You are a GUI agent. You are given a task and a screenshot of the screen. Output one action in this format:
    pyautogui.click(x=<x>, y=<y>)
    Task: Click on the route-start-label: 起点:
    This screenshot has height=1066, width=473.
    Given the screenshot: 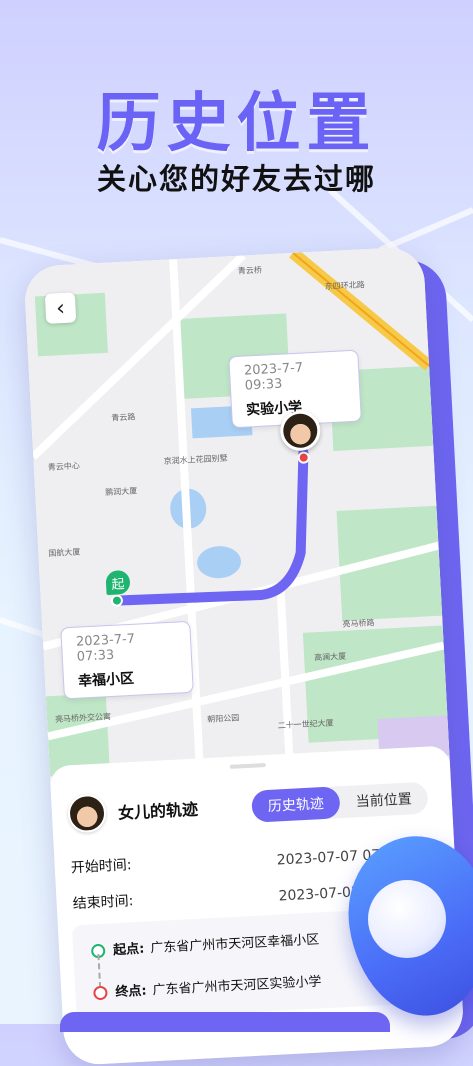 What is the action you would take?
    pyautogui.click(x=128, y=950)
    